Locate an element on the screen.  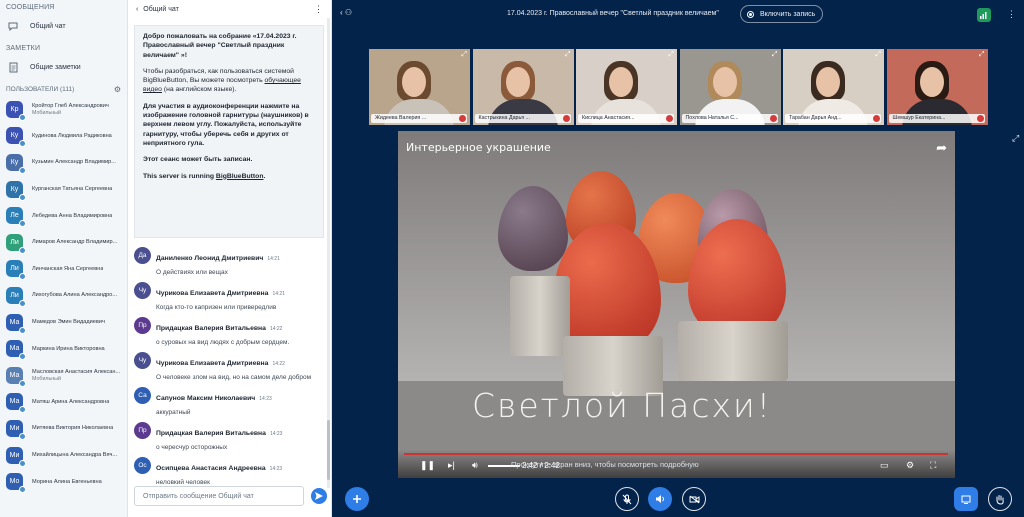
more-options-icon: ⋮ is located at coordinates (318, 9).